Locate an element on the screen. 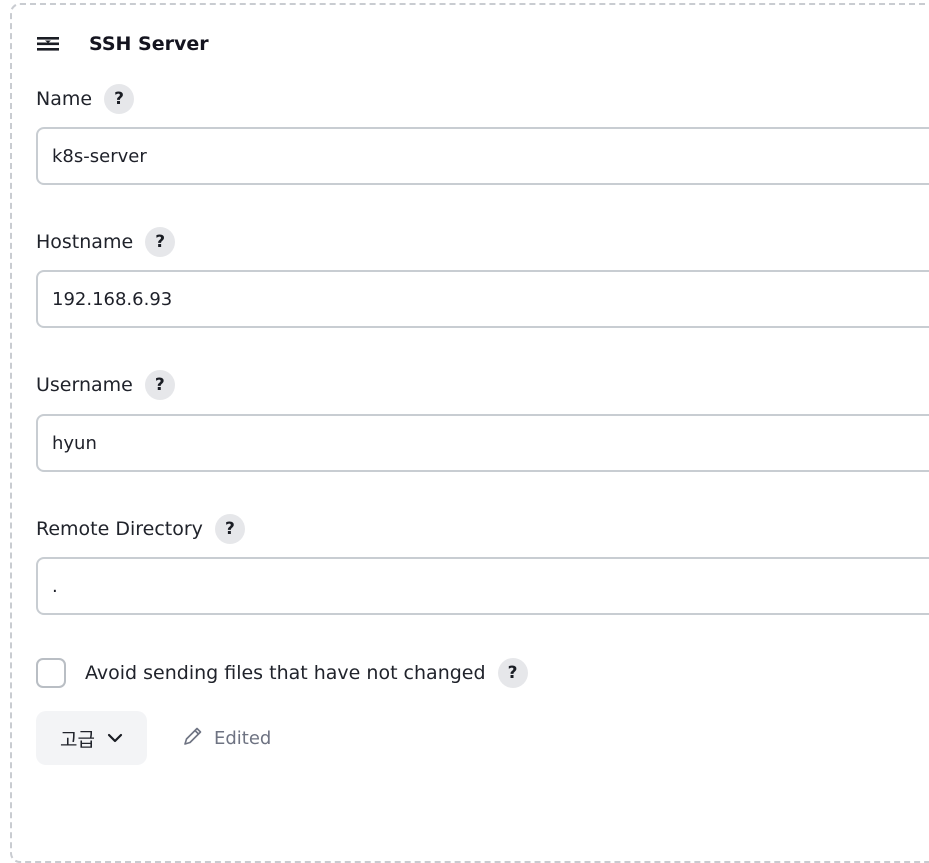 The width and height of the screenshot is (929, 863). hostname-help-button: ? is located at coordinates (160, 242).